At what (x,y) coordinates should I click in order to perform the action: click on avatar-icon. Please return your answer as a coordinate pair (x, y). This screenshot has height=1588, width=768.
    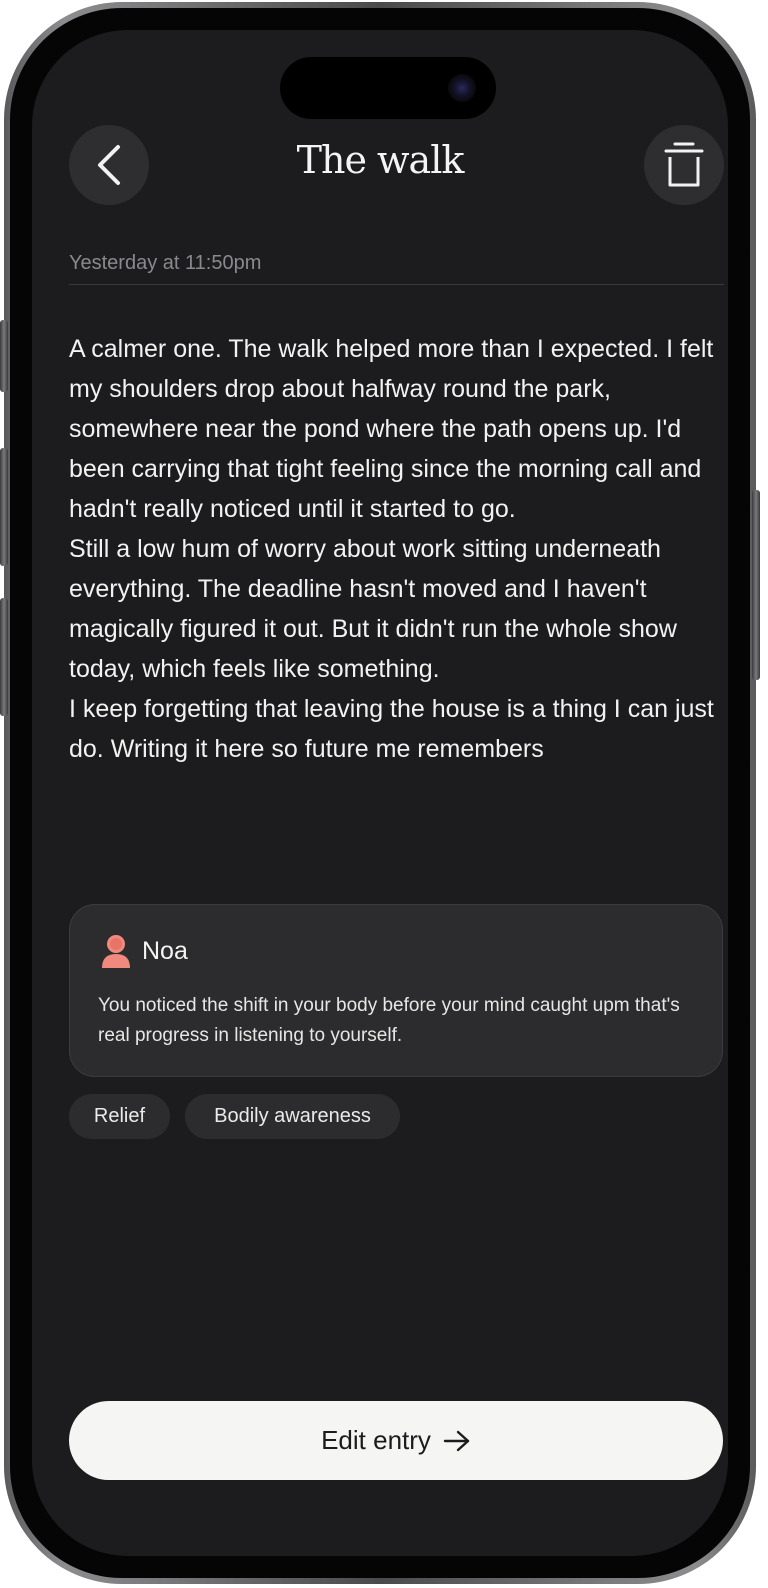
    Looking at the image, I should click on (116, 951).